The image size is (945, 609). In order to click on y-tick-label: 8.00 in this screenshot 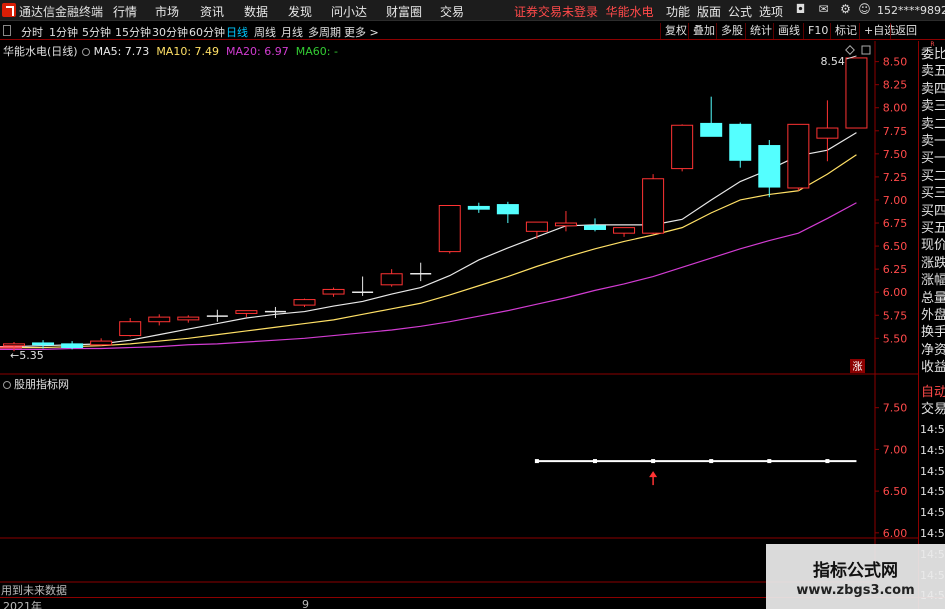, I will do `click(895, 108)`.